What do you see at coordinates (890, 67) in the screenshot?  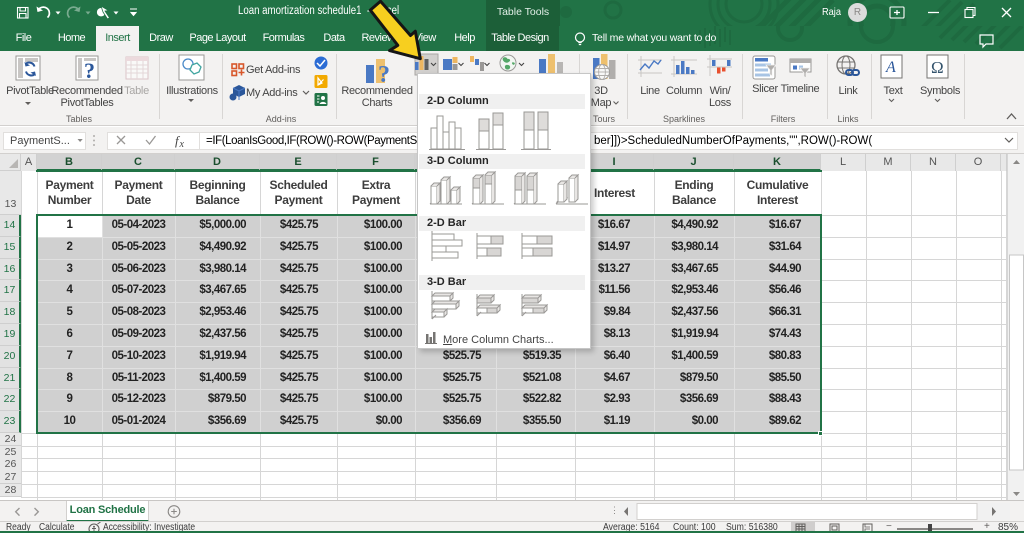 I see `svg-text: A` at bounding box center [890, 67].